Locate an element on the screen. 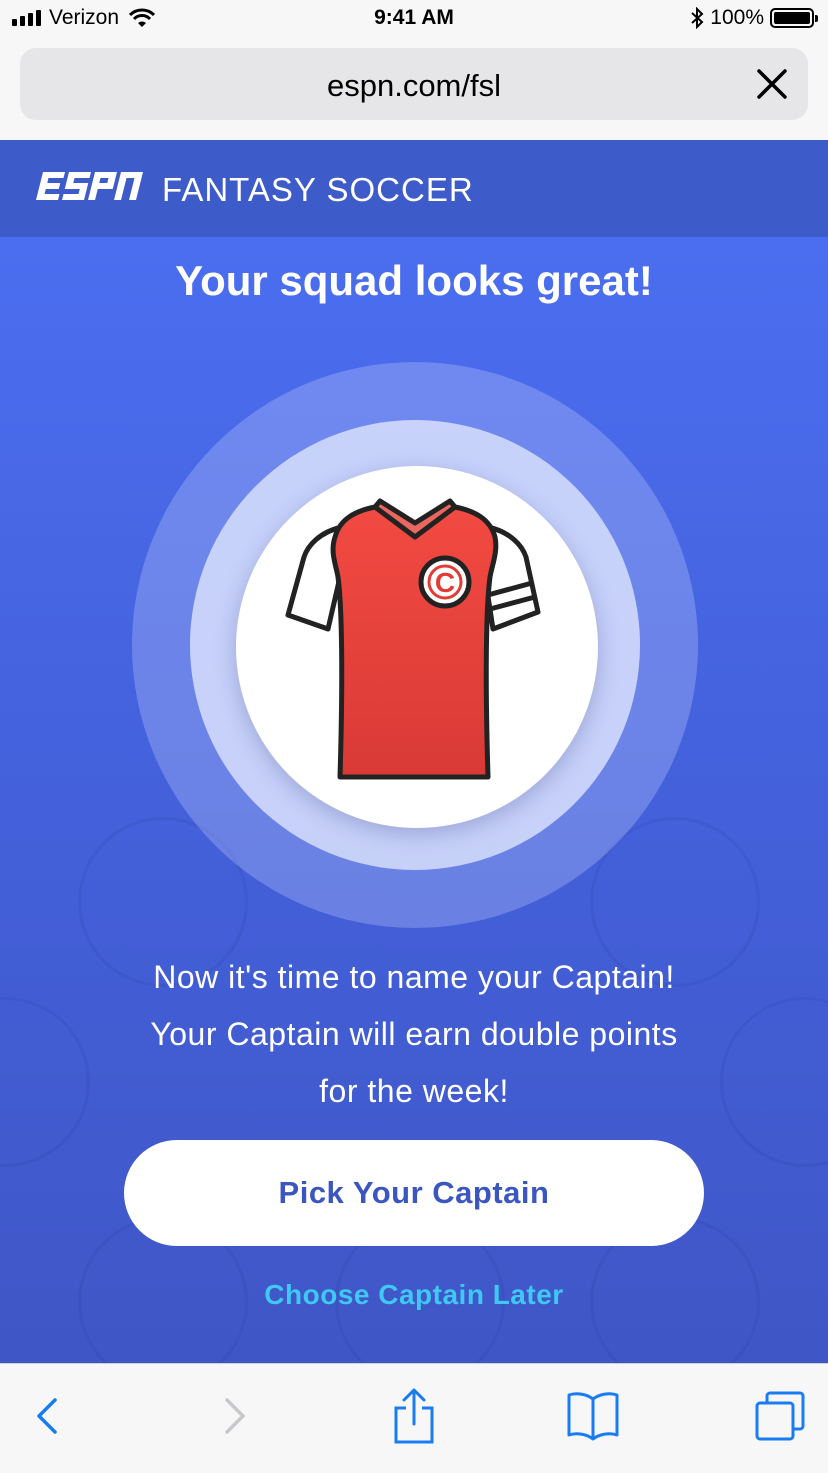 The width and height of the screenshot is (828, 1473). browser-toolbar is located at coordinates (414, 1418).